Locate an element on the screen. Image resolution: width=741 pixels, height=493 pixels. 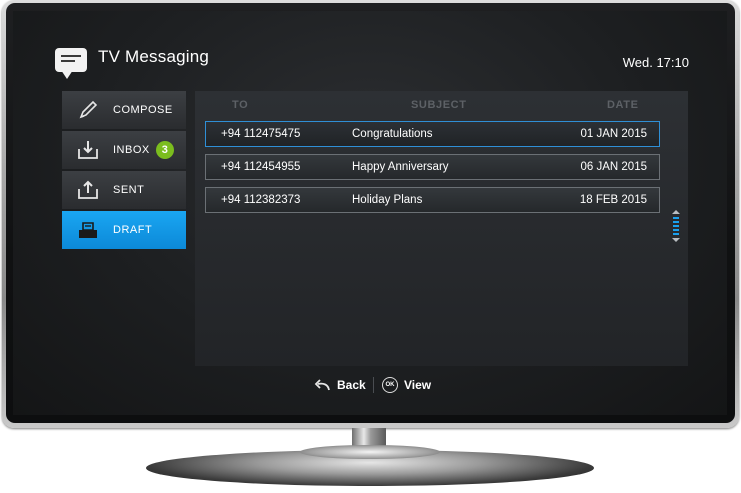
unread-count-badge: 3 is located at coordinates (165, 150).